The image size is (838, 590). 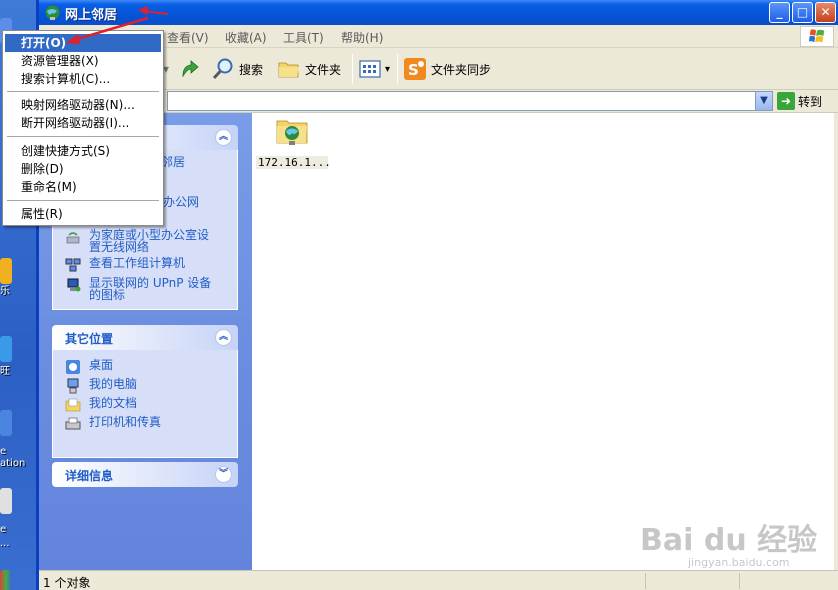 I want to click on folders-button: 文件夹, so click(x=309, y=69).